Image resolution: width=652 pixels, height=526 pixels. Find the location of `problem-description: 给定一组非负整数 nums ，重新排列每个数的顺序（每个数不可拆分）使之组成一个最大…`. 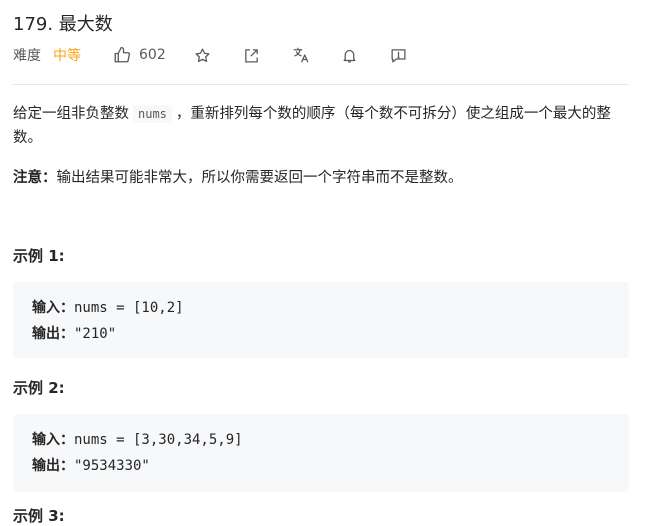

problem-description: 给定一组非负整数 nums ，重新排列每个数的顺序（每个数不可拆分）使之组成一个最大… is located at coordinates (322, 126).